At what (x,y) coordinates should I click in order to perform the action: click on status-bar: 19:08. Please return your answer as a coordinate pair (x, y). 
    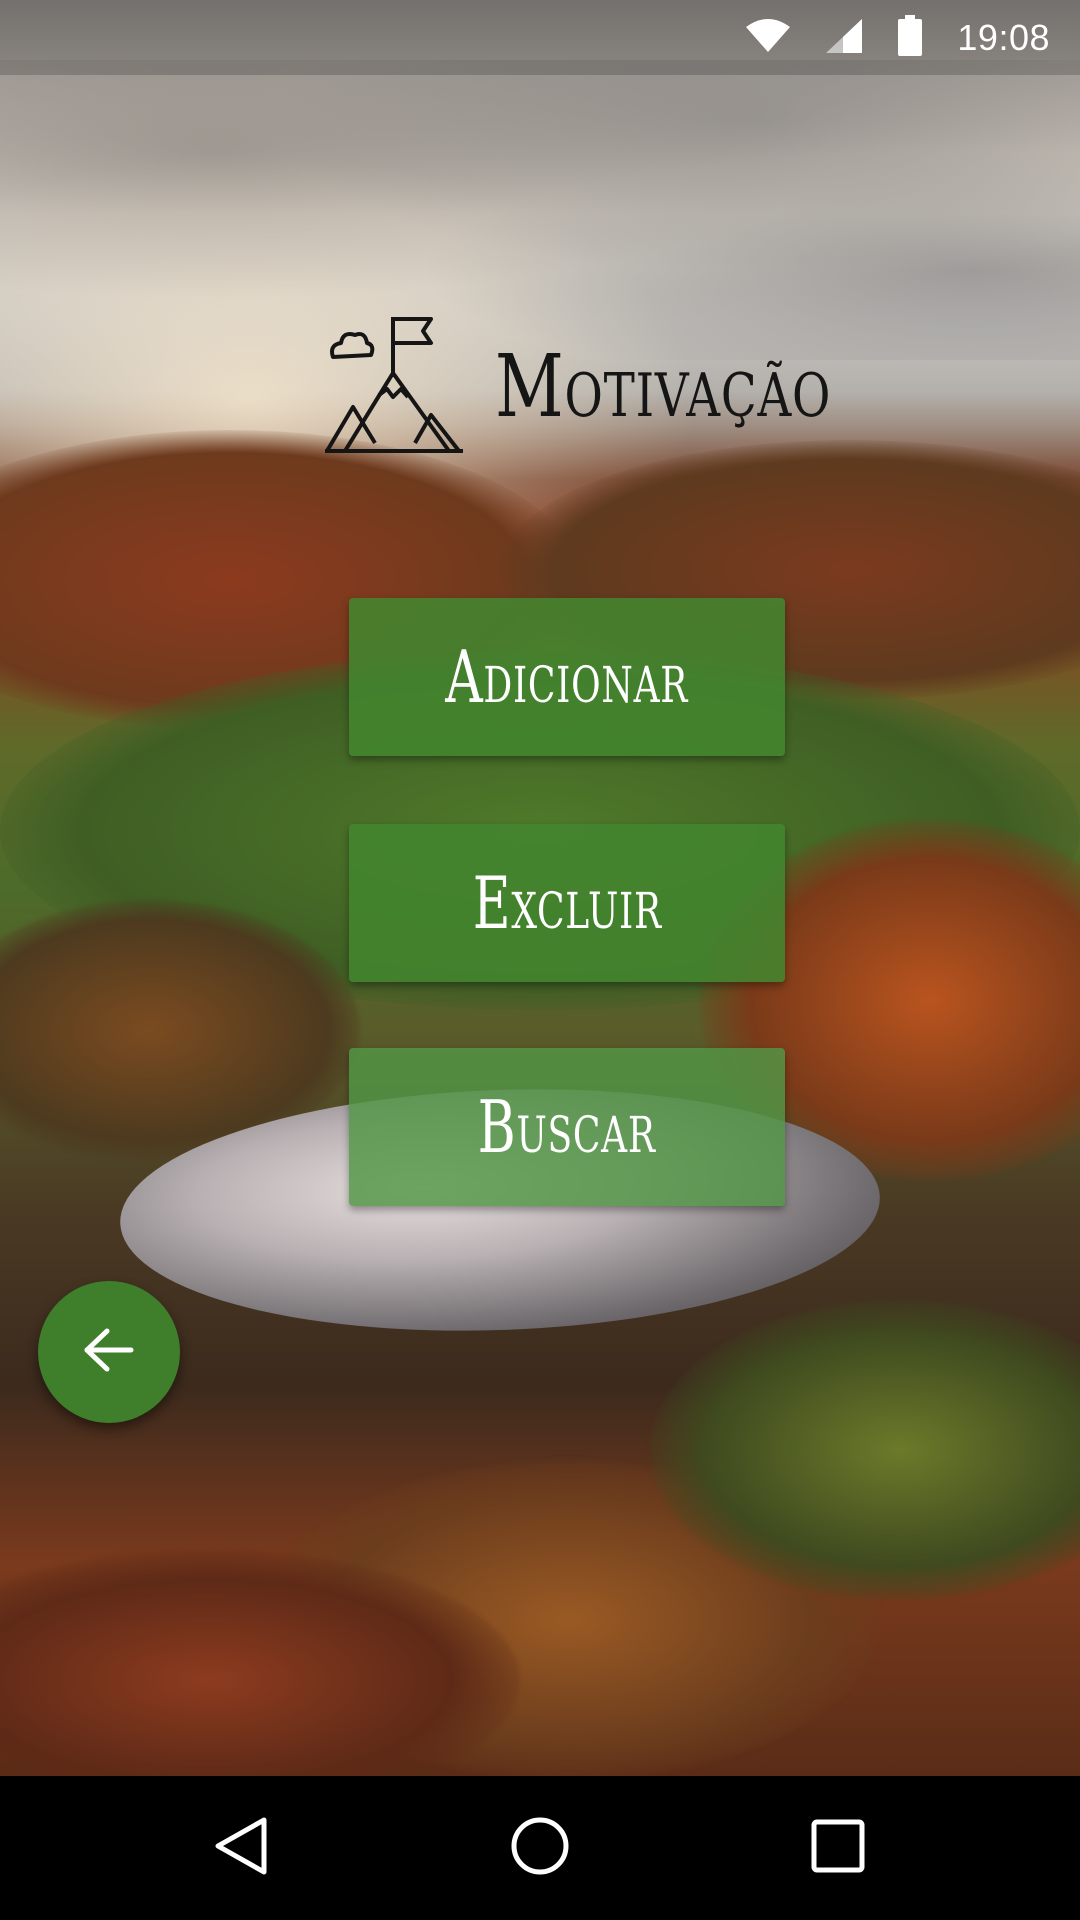
    Looking at the image, I should click on (540, 37).